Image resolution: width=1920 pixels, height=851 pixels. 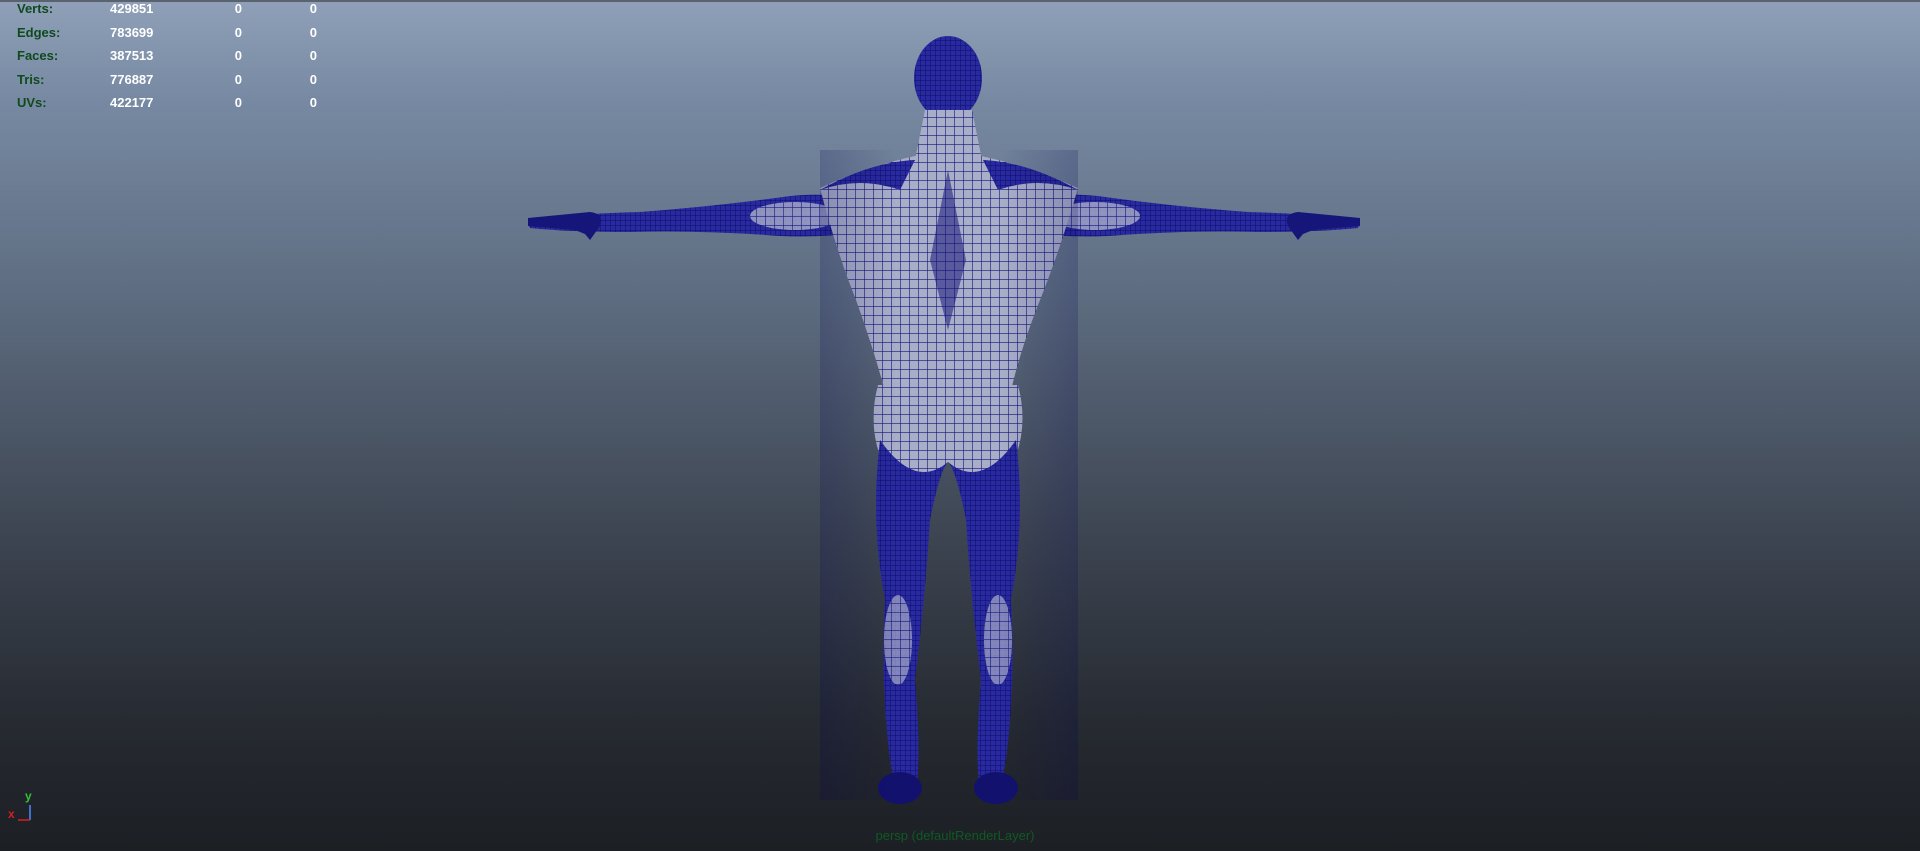 I want to click on axis-y-label: y, so click(x=28, y=796).